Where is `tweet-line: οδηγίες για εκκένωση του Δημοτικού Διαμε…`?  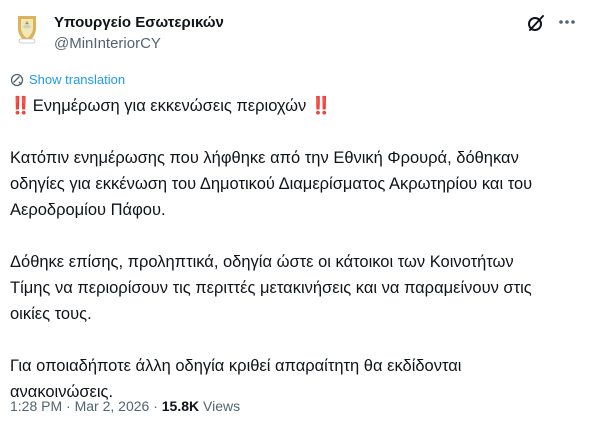 tweet-line: οδηγίες για εκκένωση του Δημοτικού Διαμε… is located at coordinates (271, 184).